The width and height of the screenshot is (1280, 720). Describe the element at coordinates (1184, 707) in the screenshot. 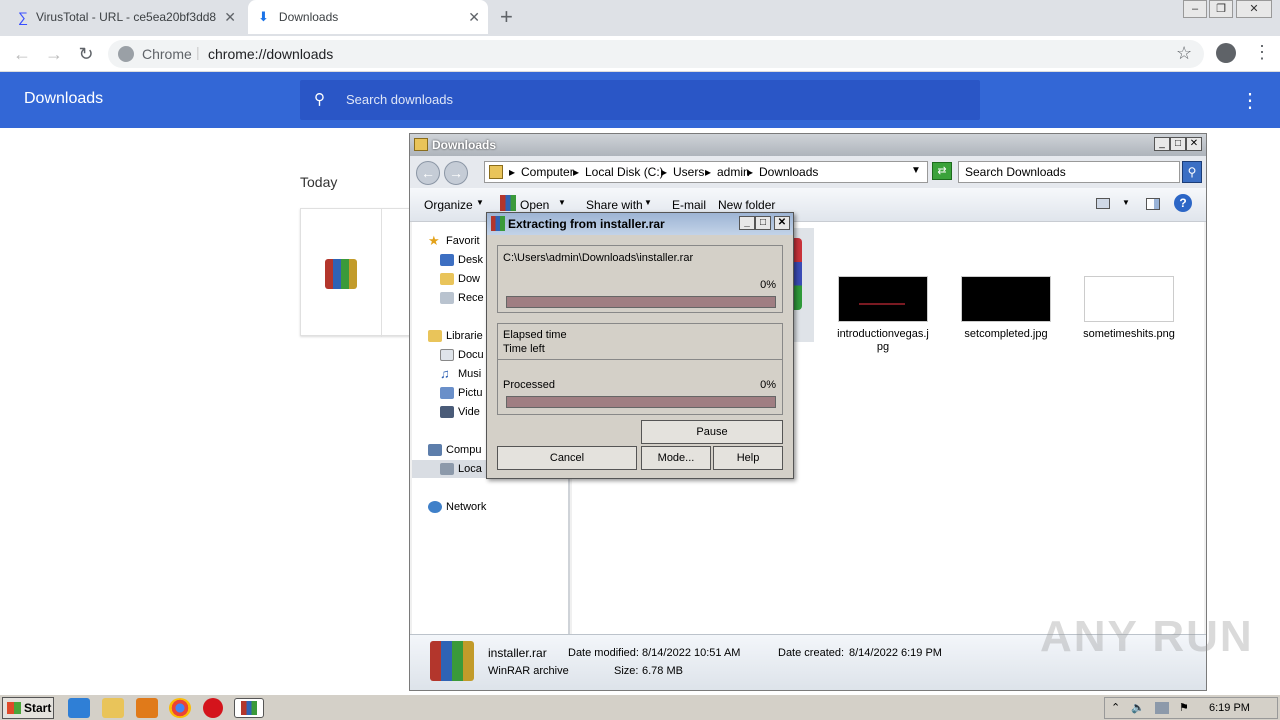

I see `flag-icon: ⚑` at that location.